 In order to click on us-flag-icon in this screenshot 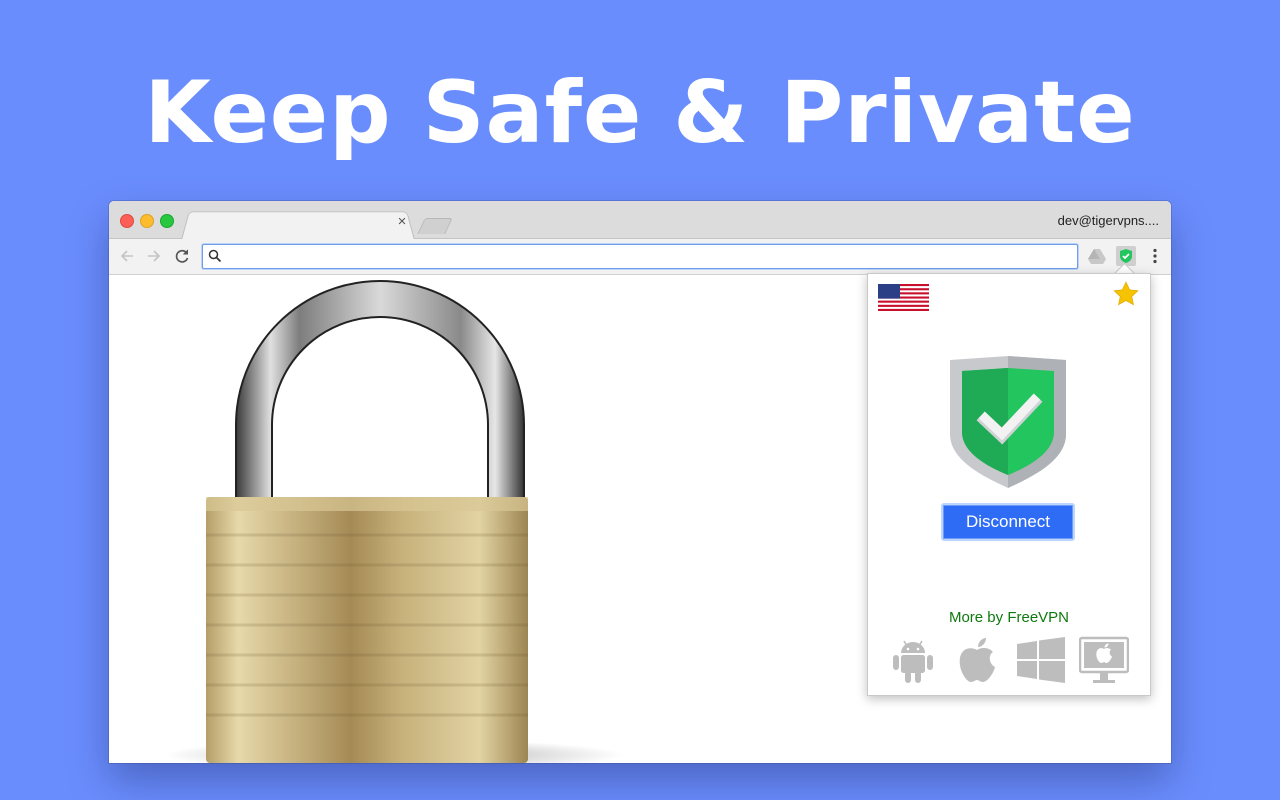, I will do `click(903, 300)`.